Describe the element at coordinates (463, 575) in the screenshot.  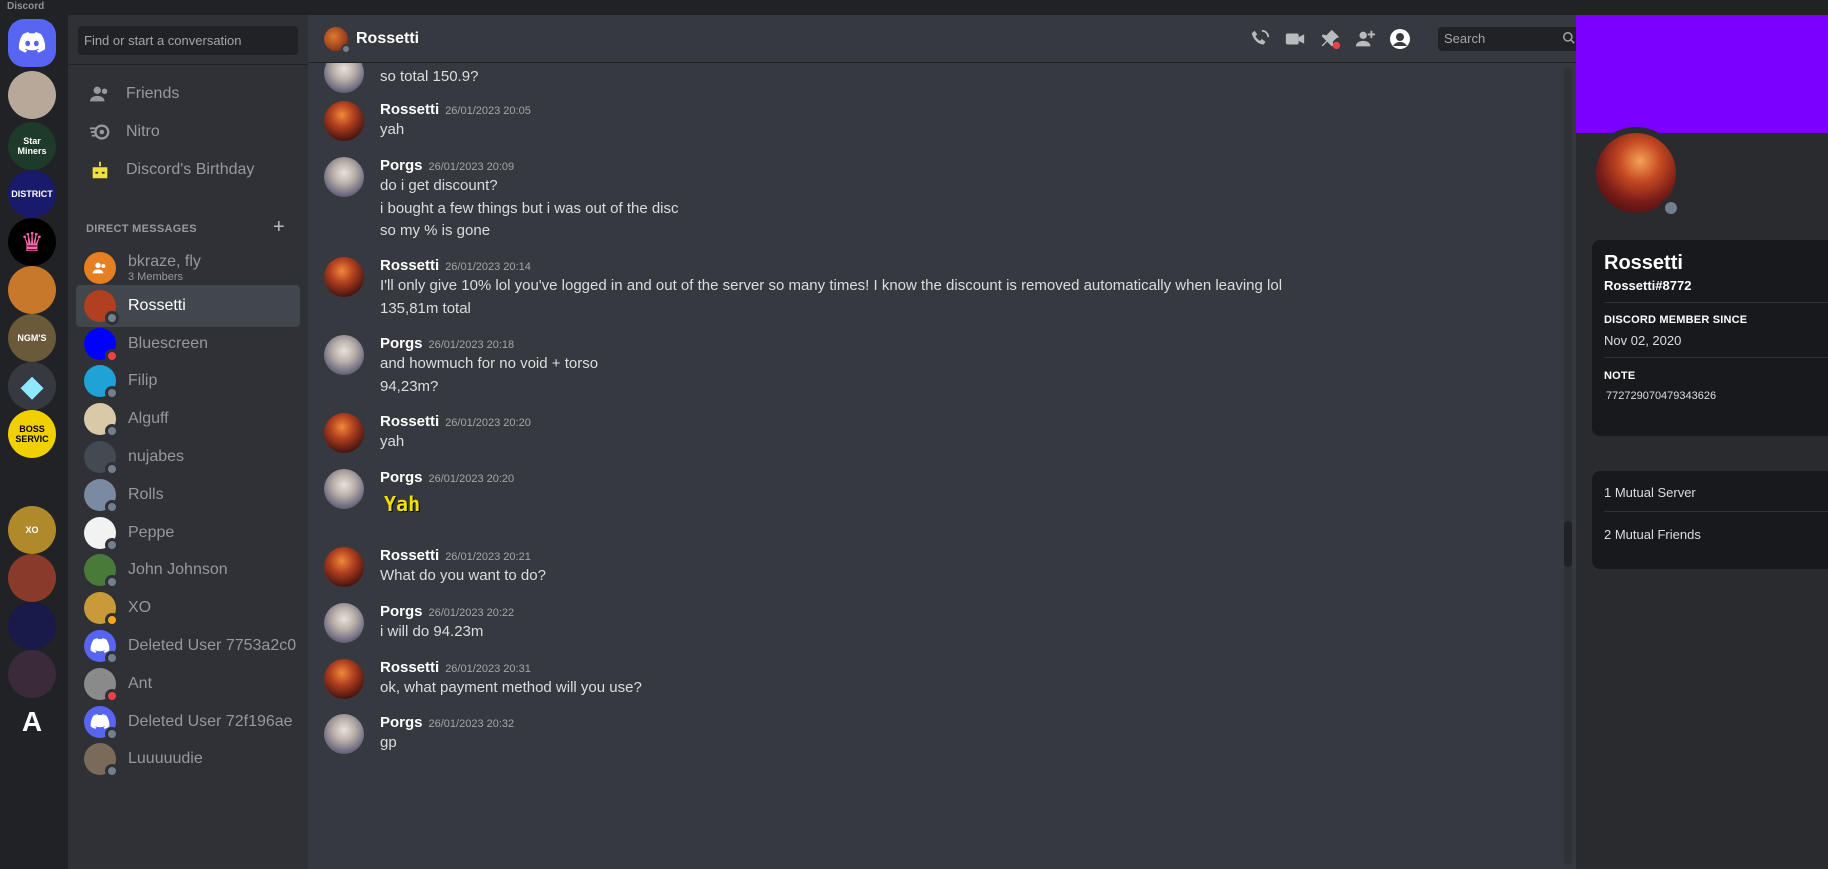
I see `message-text: What do you want to do?` at that location.